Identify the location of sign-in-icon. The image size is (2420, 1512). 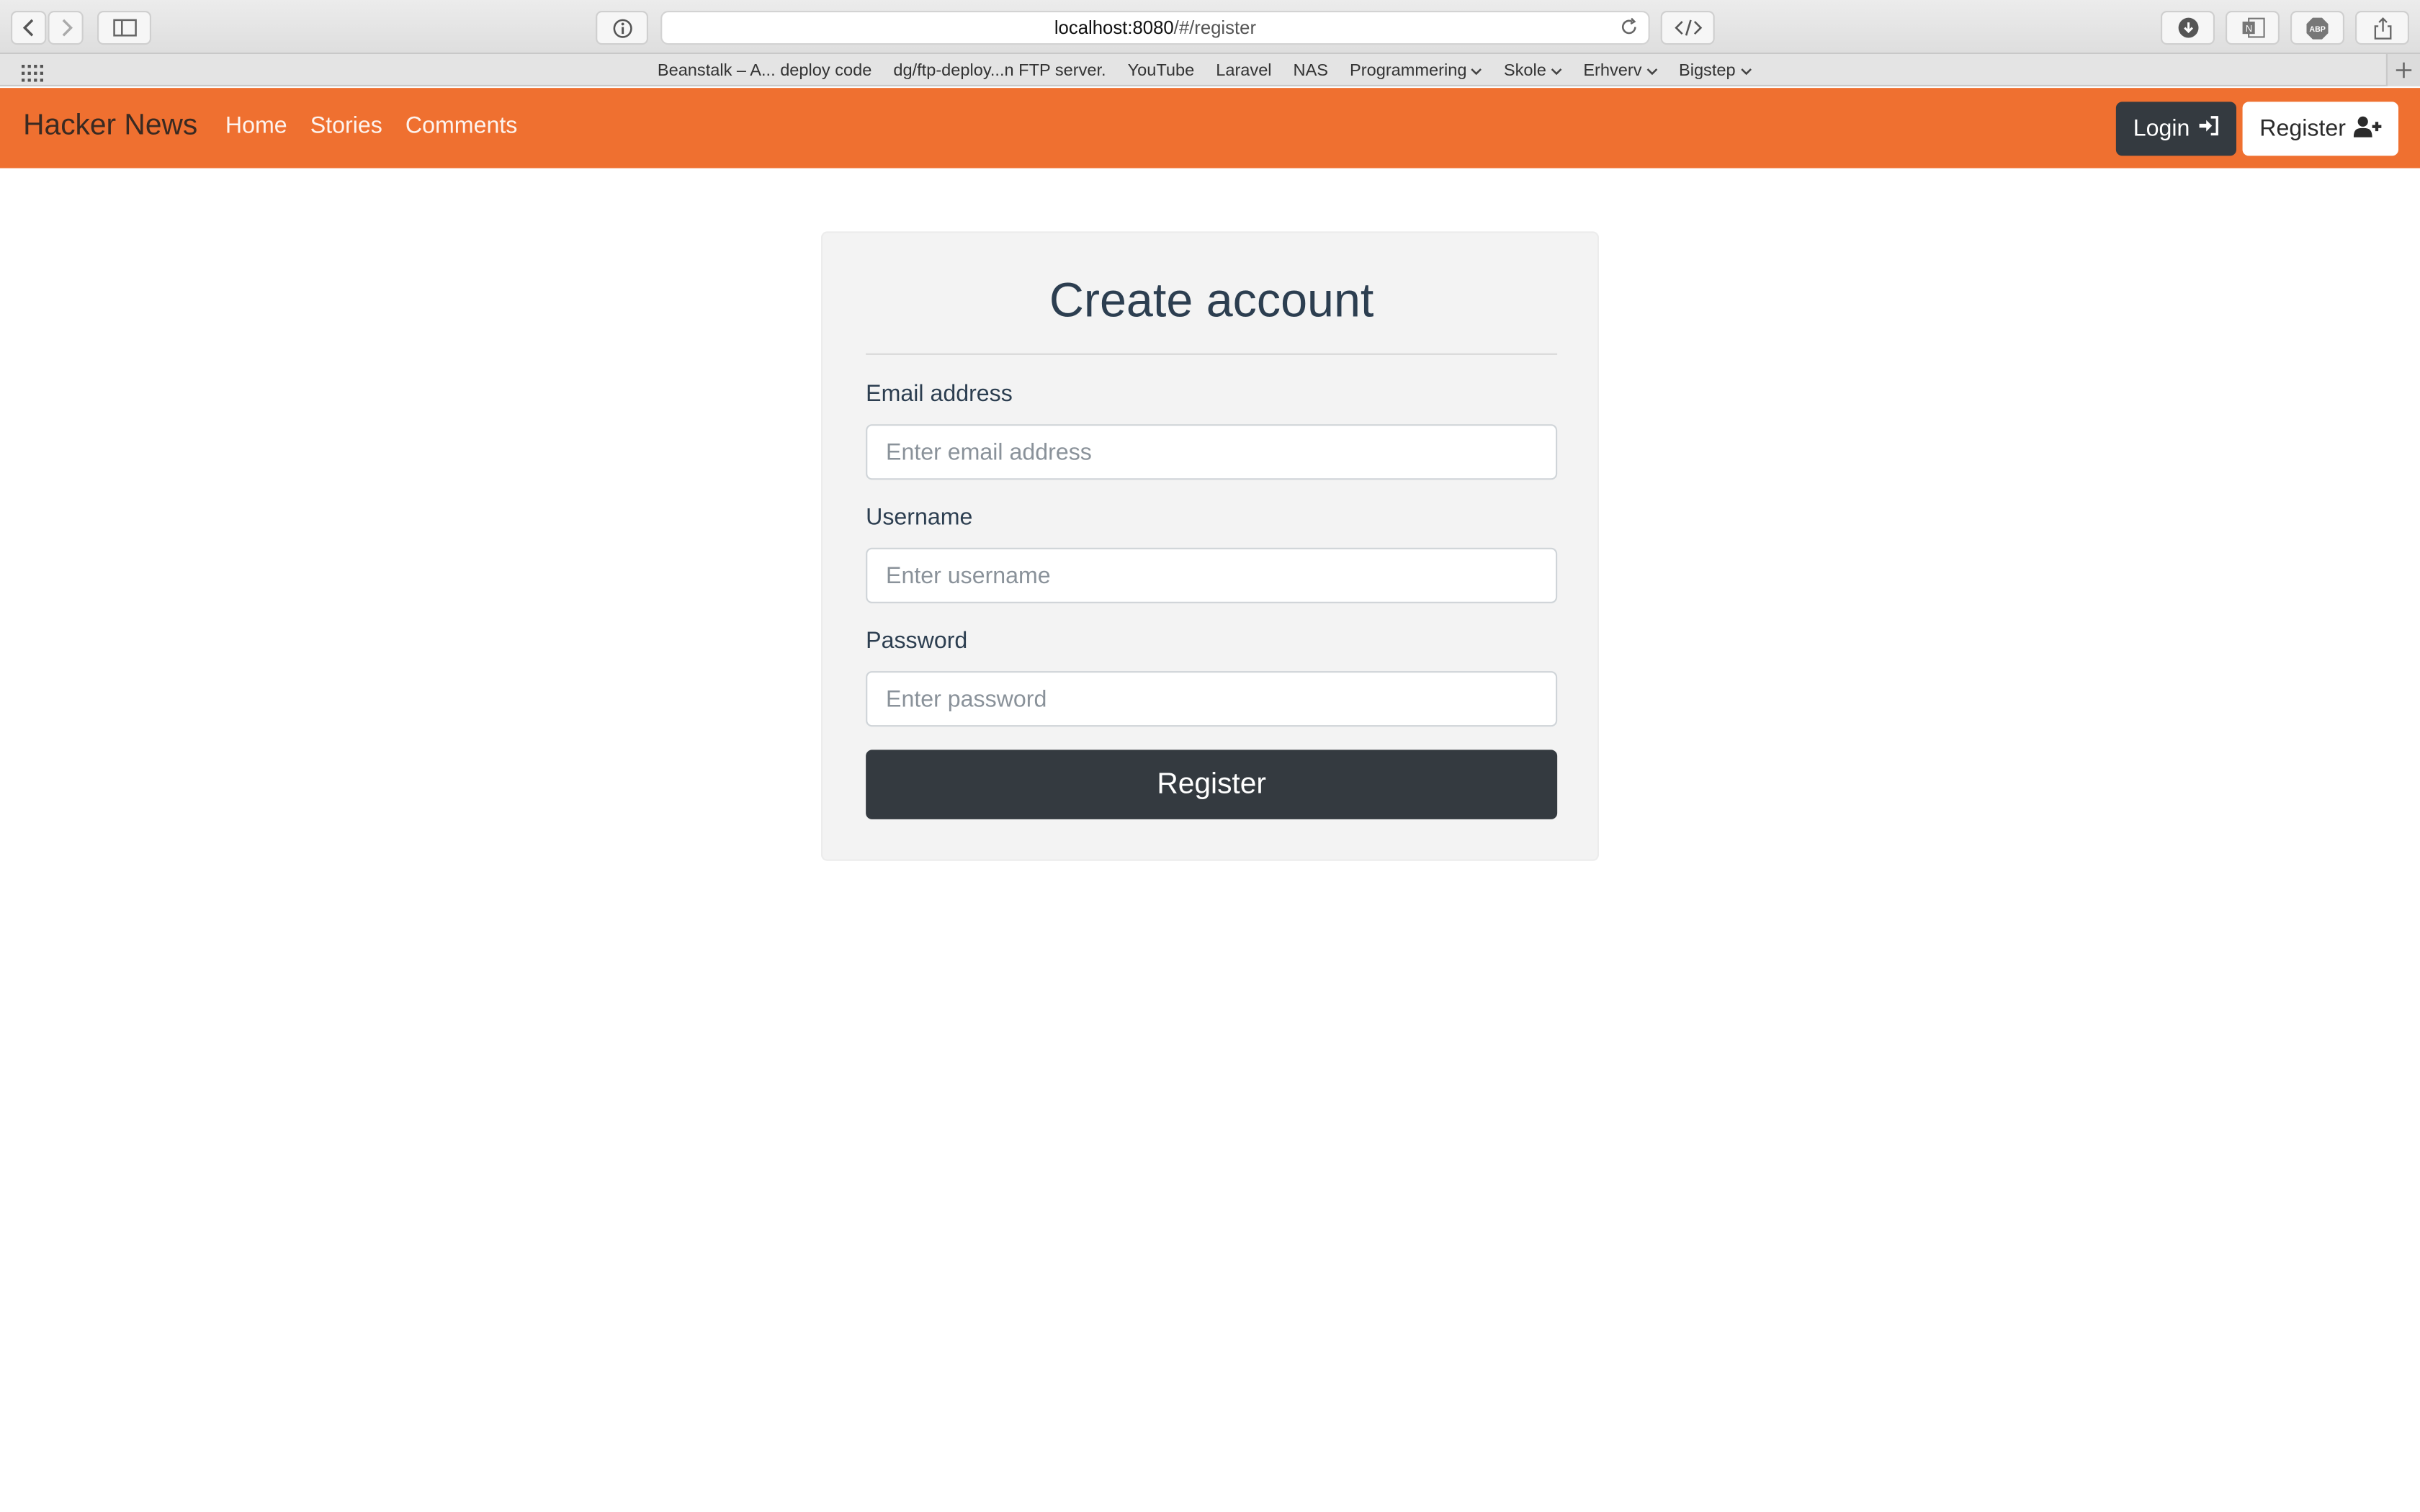
(2208, 129).